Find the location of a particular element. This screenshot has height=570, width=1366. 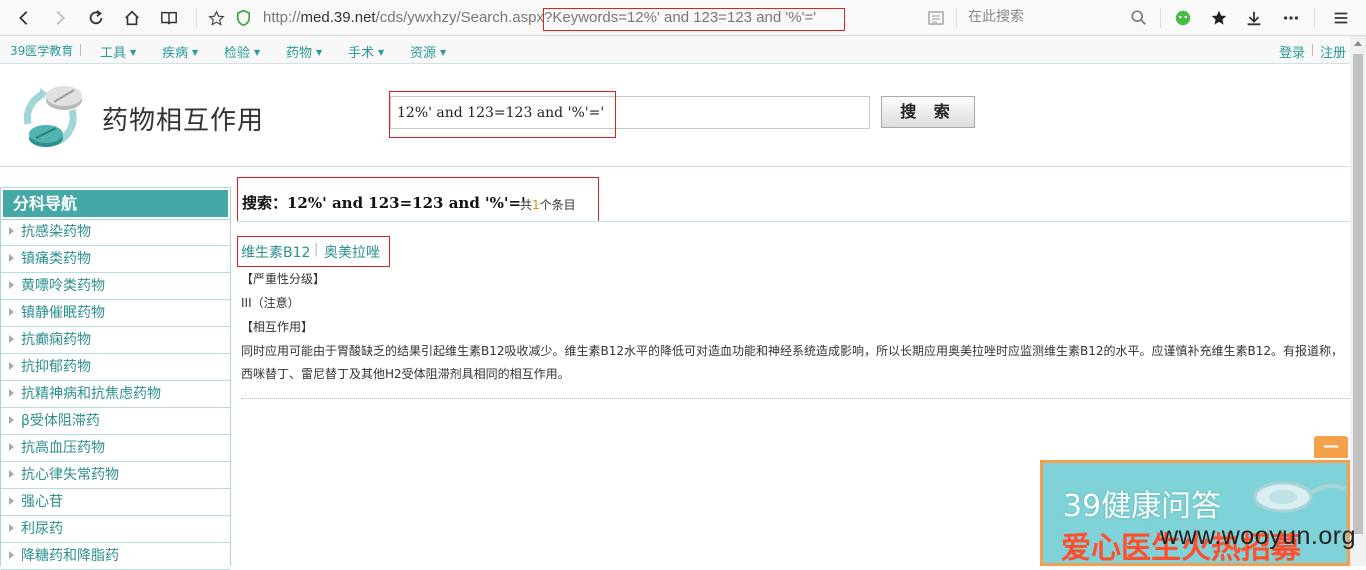

scroll-thumb is located at coordinates (1358, 294).